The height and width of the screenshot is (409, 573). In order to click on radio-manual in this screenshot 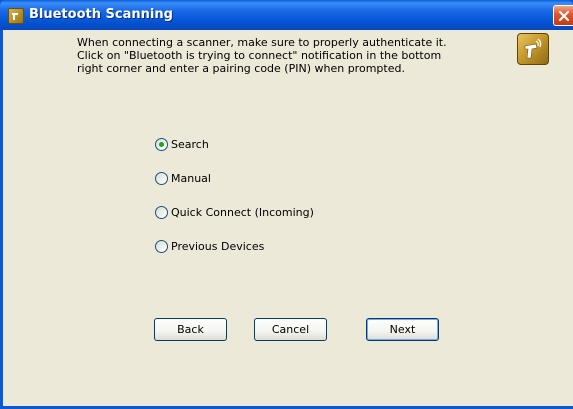, I will do `click(161, 178)`.